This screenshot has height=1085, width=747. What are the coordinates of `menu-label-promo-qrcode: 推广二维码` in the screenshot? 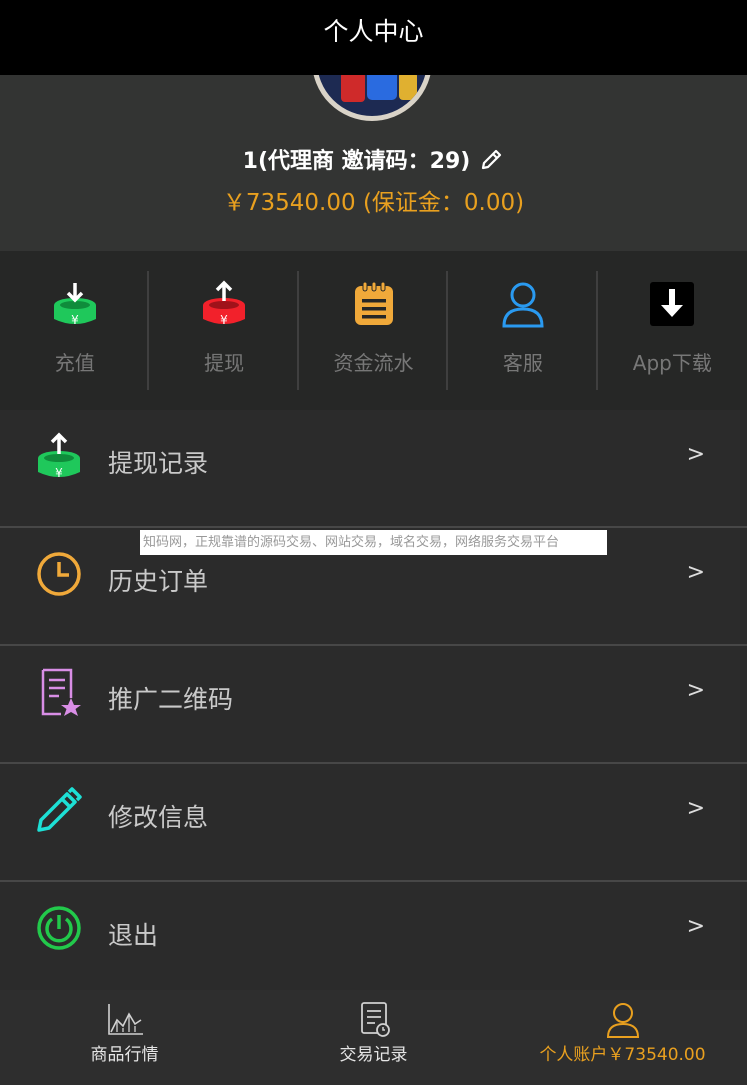 It's located at (171, 699).